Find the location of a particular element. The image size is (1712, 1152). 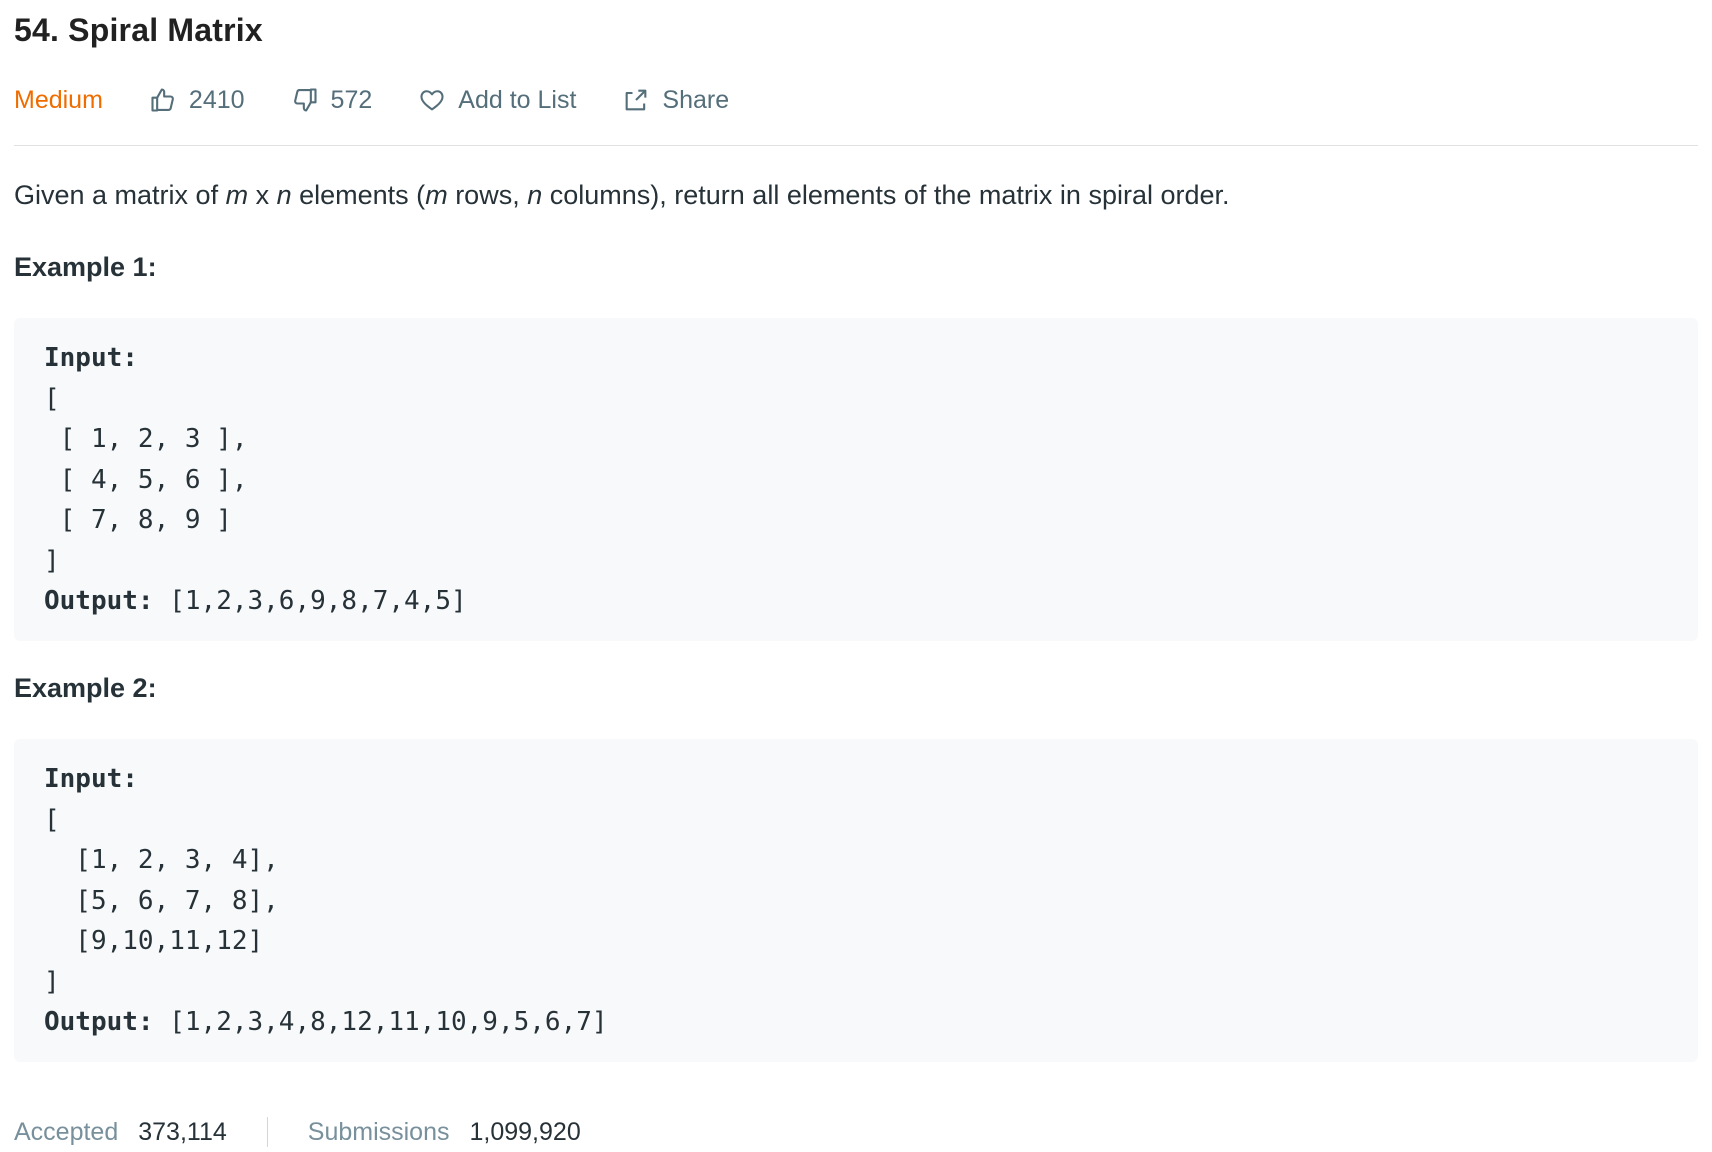

example-2-output-value: [1,2,3,4,8,12,11,10,9,5,6,7] is located at coordinates (380, 1022).